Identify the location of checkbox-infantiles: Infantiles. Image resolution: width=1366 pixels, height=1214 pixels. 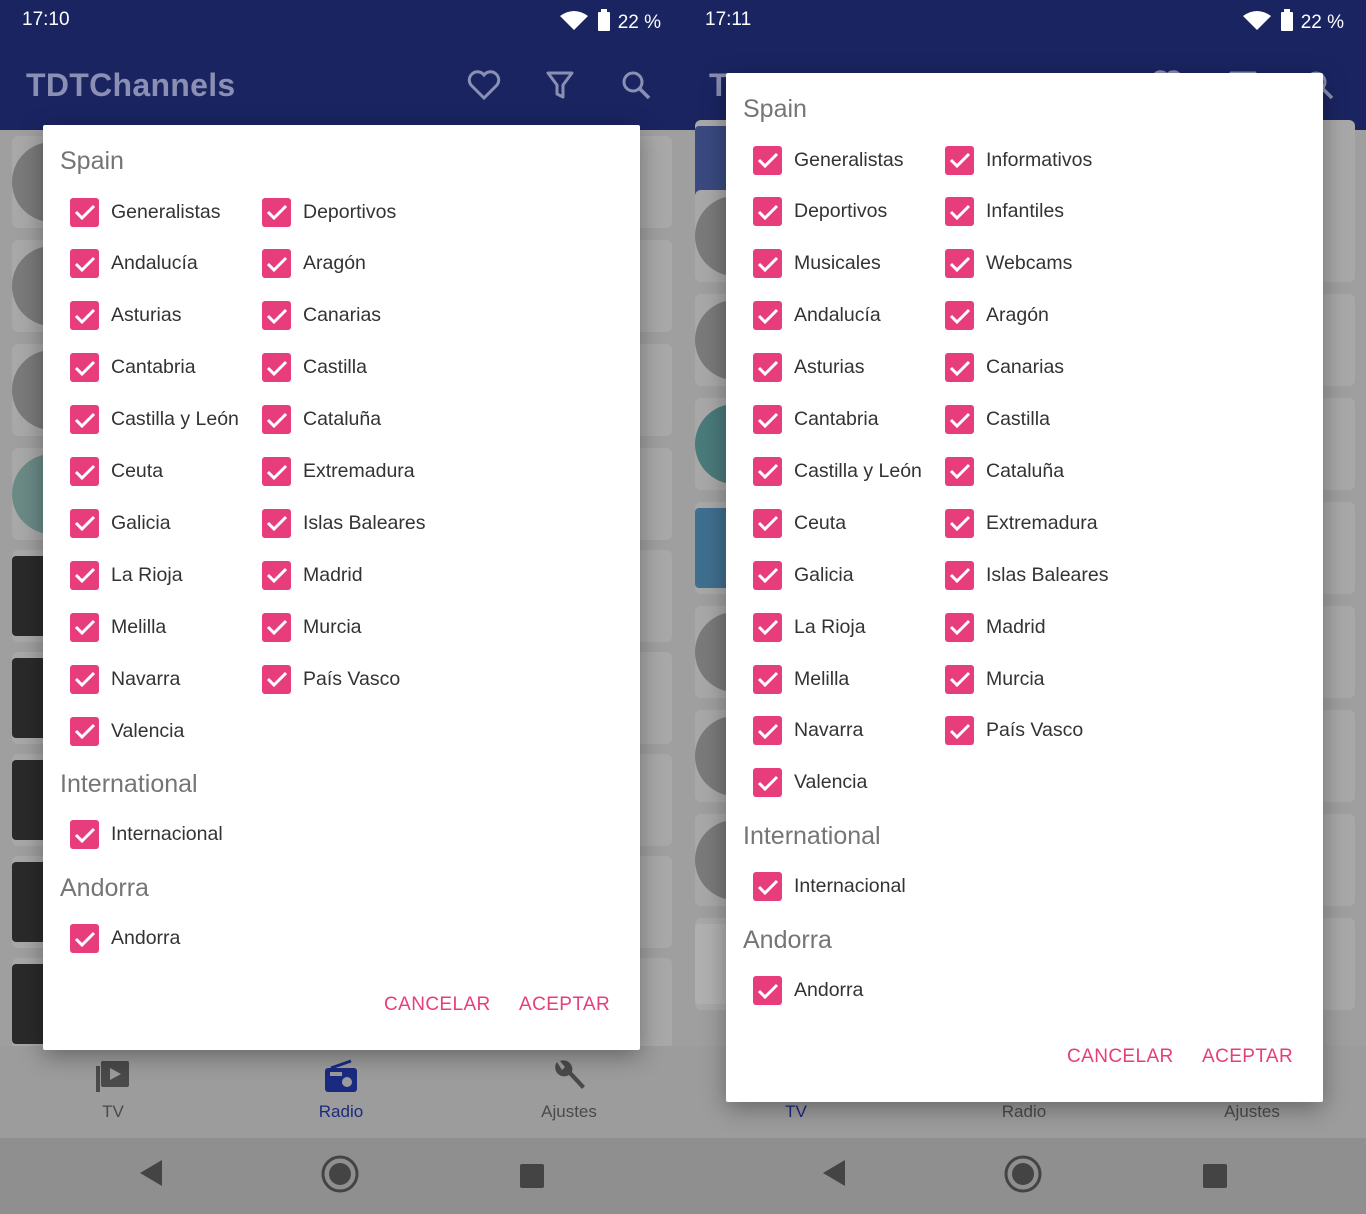
(1004, 212).